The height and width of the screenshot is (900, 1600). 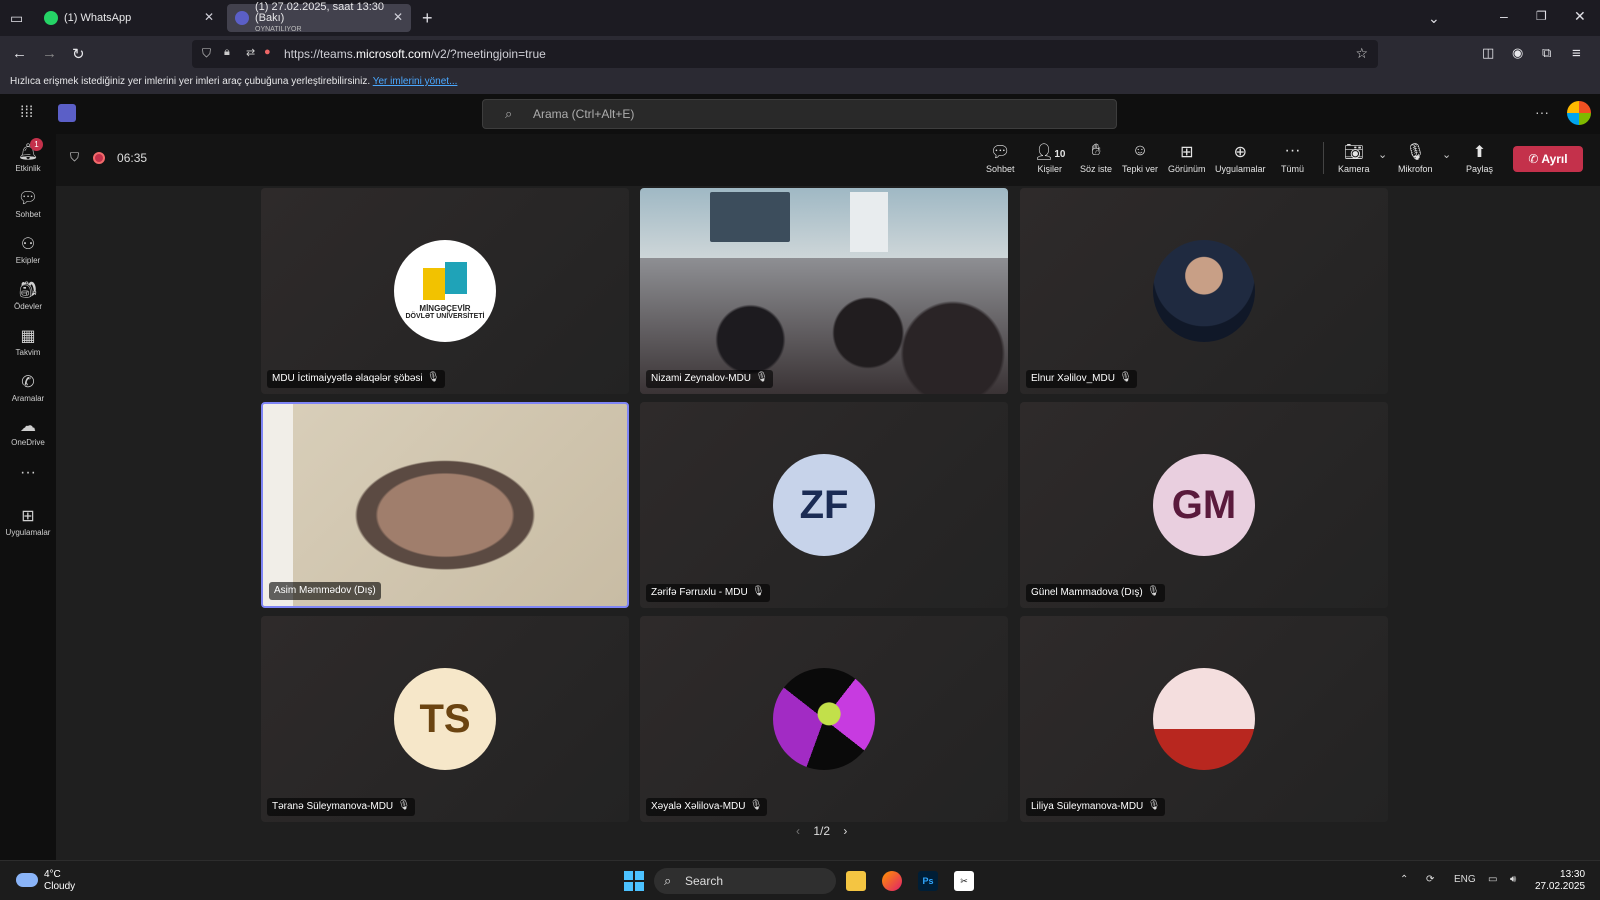 What do you see at coordinates (699, 592) in the screenshot?
I see `name-text: Zərifə Fərruxlu - MDU` at bounding box center [699, 592].